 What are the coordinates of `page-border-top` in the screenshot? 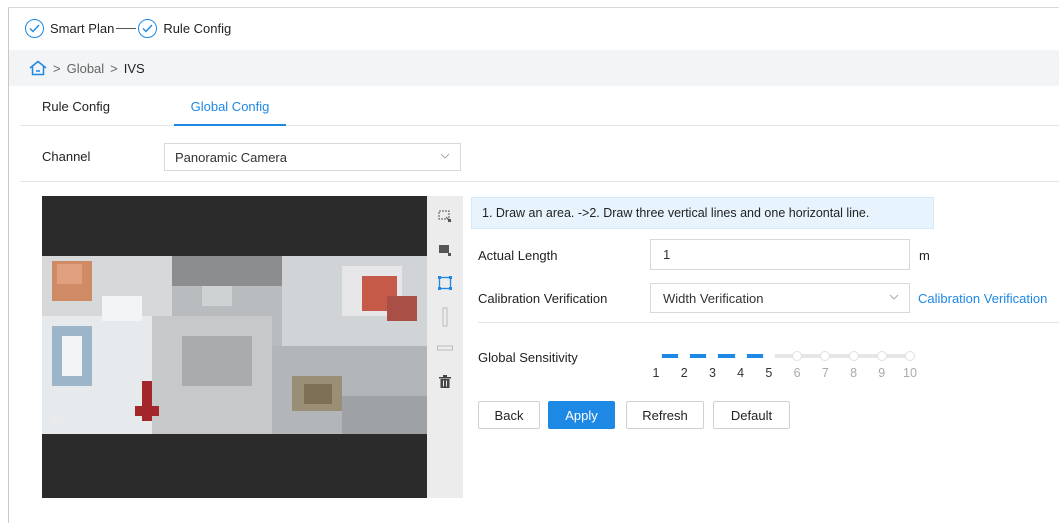 It's located at (533, 7).